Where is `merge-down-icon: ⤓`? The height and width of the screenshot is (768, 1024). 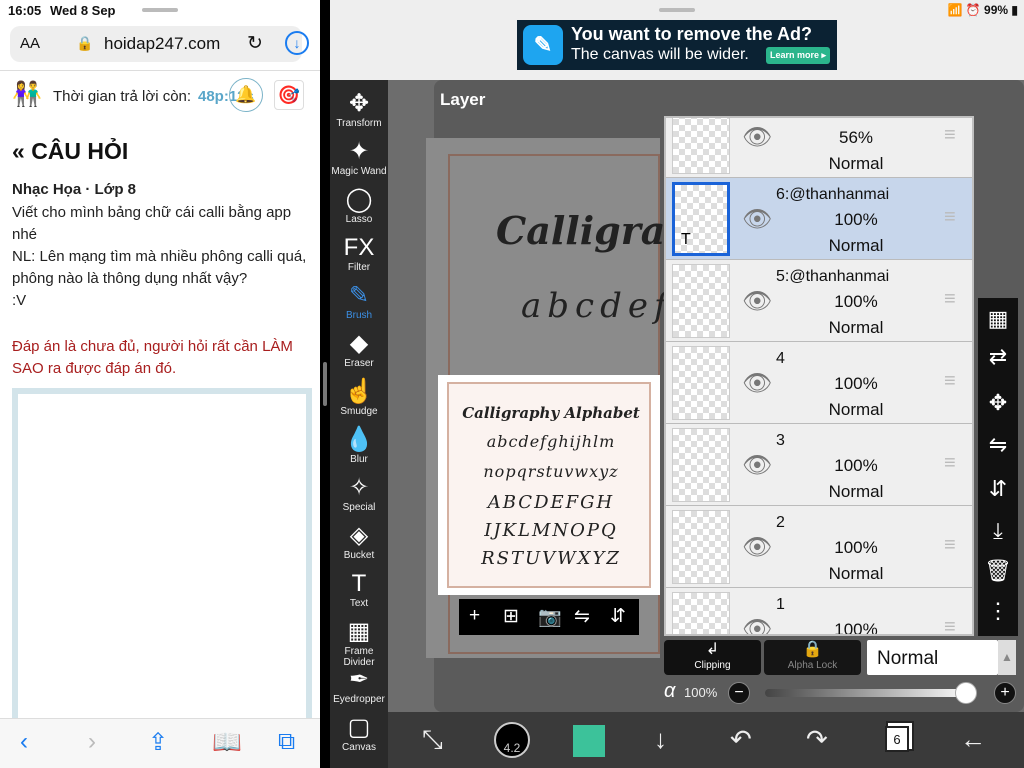 merge-down-icon: ⤓ is located at coordinates (998, 531).